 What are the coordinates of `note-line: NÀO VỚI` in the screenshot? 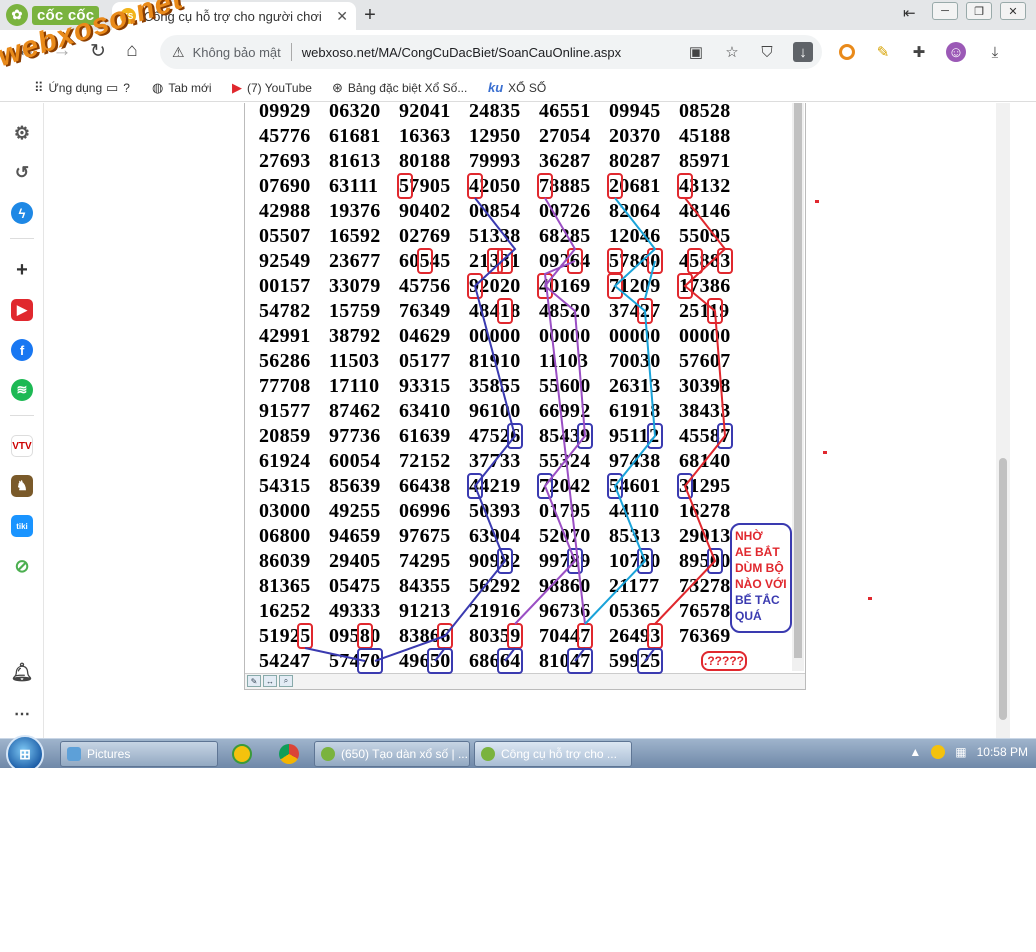 It's located at (761, 584).